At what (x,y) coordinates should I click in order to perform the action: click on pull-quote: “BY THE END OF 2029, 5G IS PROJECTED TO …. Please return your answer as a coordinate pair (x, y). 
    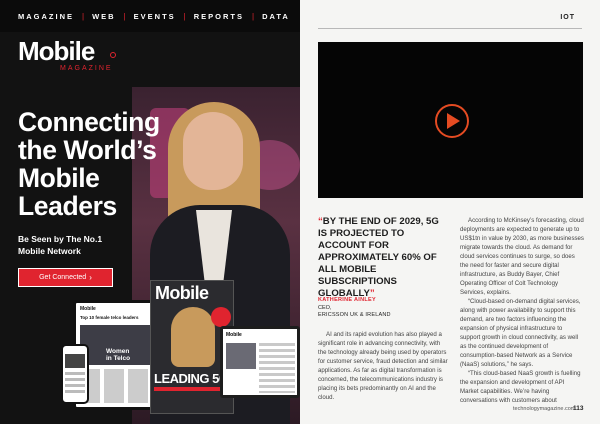
    Looking at the image, I should click on (383, 258).